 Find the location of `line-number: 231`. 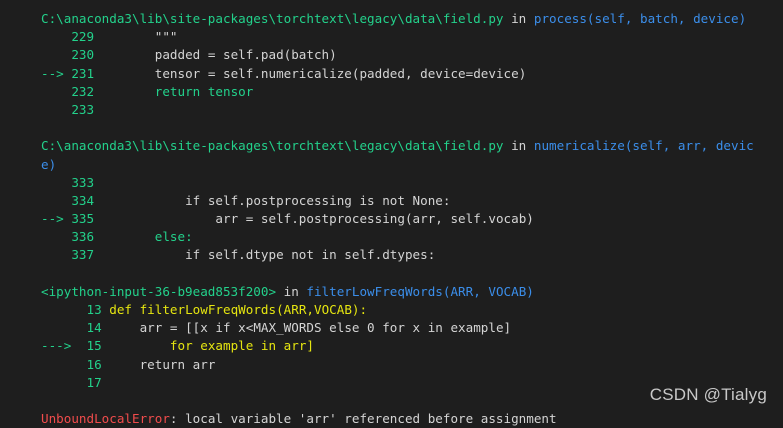

line-number: 231 is located at coordinates (79, 73).